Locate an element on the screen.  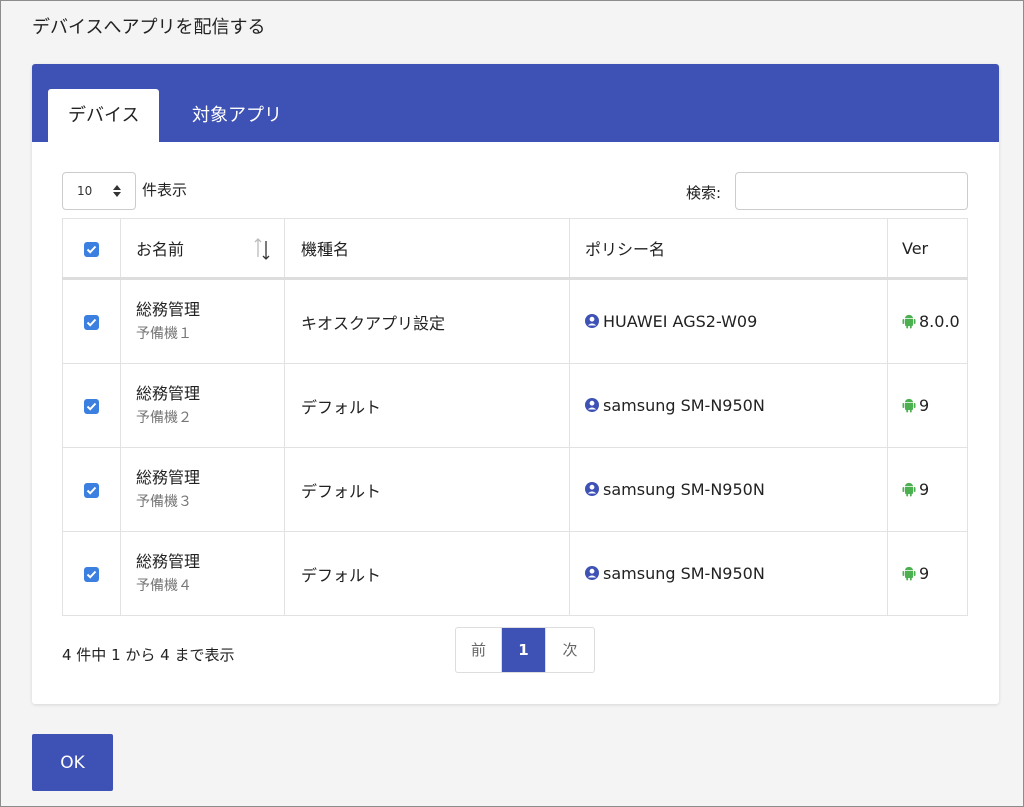
ver-cell: 8.0.0 is located at coordinates (927, 321).